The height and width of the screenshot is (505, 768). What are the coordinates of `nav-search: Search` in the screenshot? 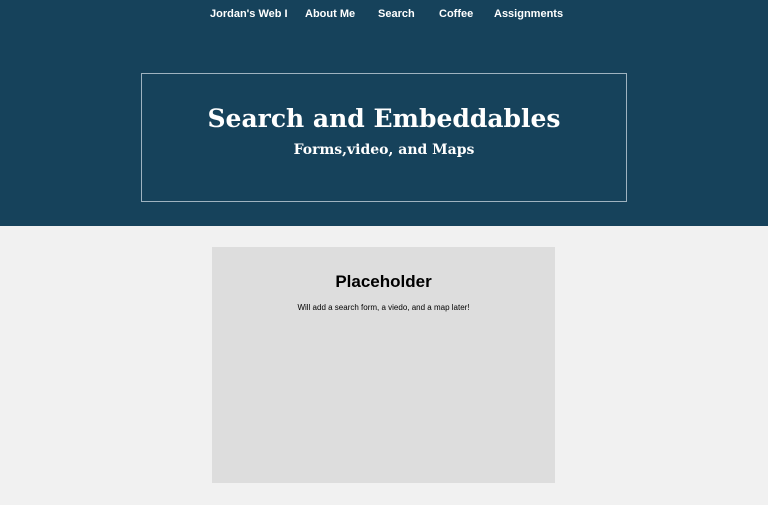 It's located at (396, 14).